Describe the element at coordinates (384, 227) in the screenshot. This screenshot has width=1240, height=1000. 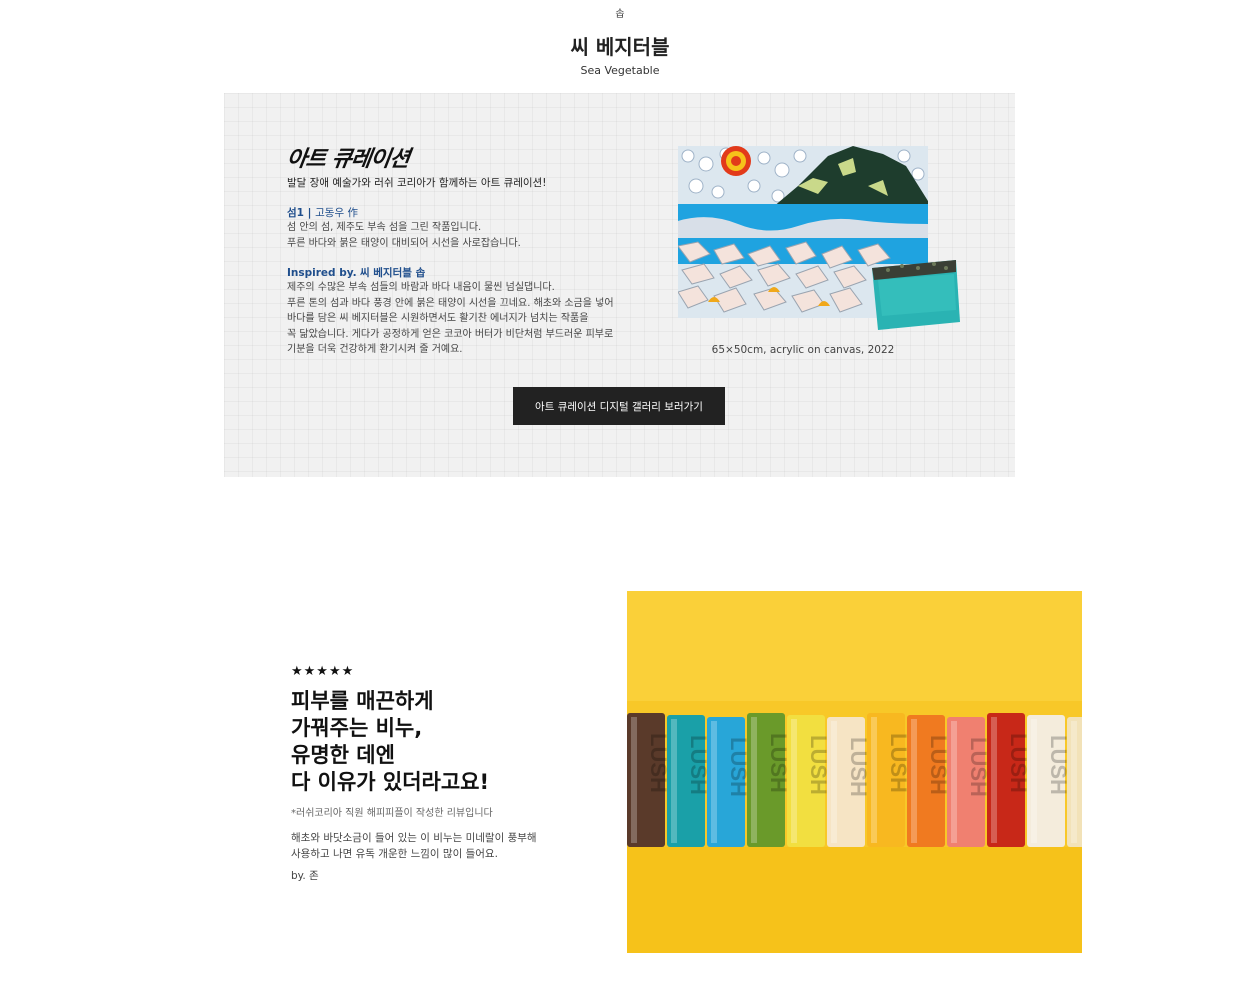
I see `artwork-description-line: 섬 안의 섬, 제주도 부속 섬을 그린 작품입니다.` at that location.